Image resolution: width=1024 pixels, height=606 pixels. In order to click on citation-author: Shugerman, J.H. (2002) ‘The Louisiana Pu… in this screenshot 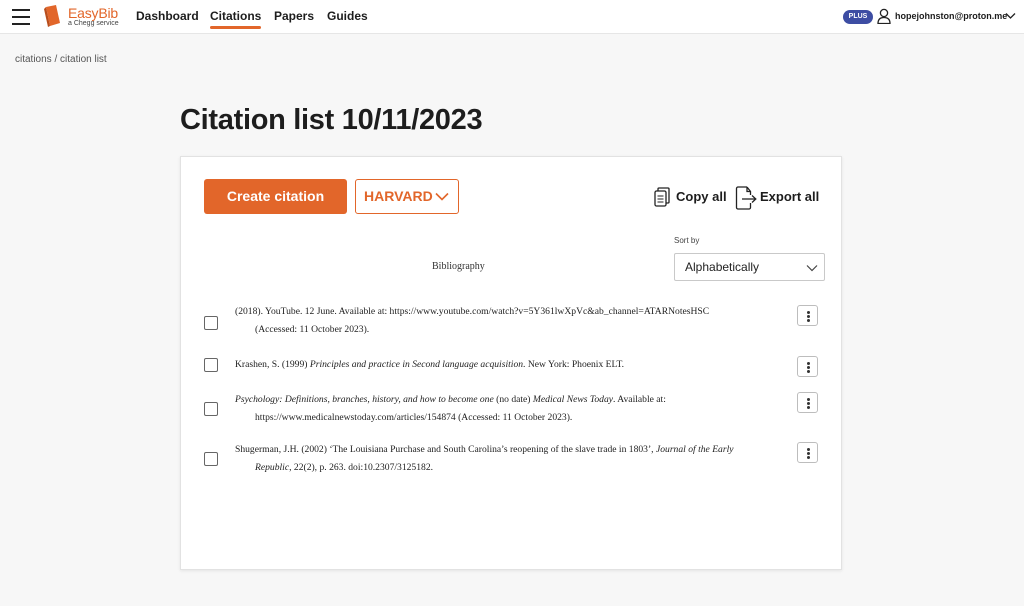, I will do `click(445, 449)`.